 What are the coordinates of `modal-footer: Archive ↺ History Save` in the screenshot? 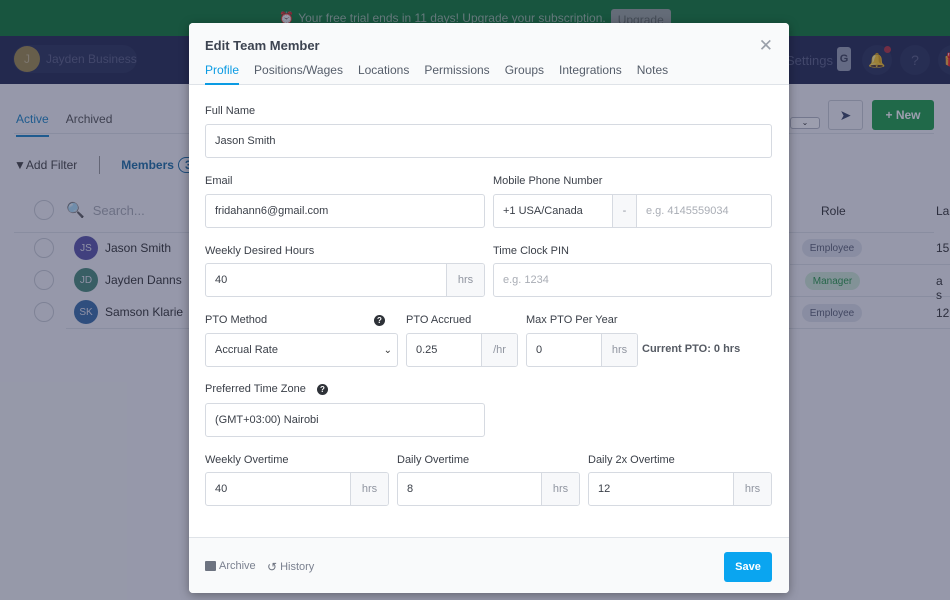 It's located at (489, 565).